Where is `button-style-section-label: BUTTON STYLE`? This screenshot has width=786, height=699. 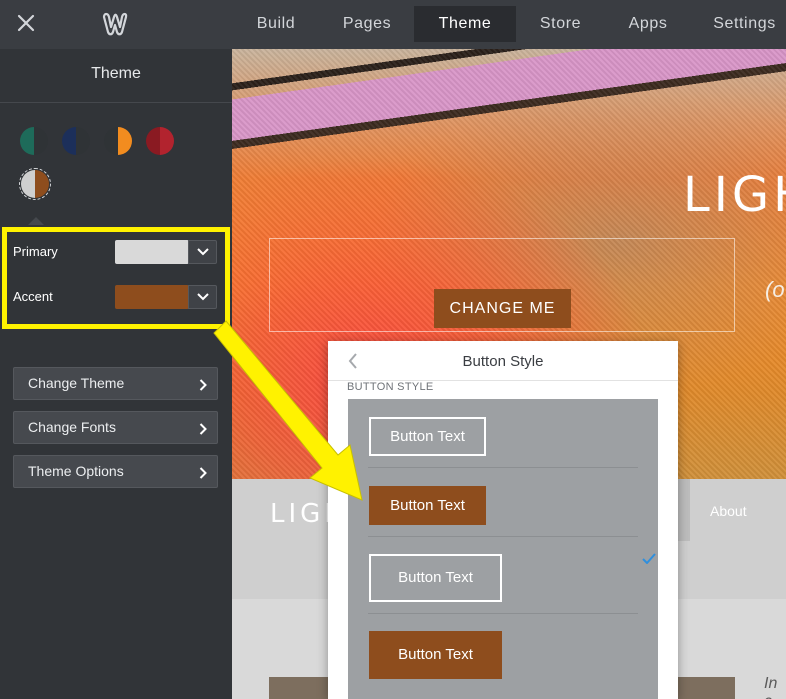
button-style-section-label: BUTTON STYLE is located at coordinates (390, 387).